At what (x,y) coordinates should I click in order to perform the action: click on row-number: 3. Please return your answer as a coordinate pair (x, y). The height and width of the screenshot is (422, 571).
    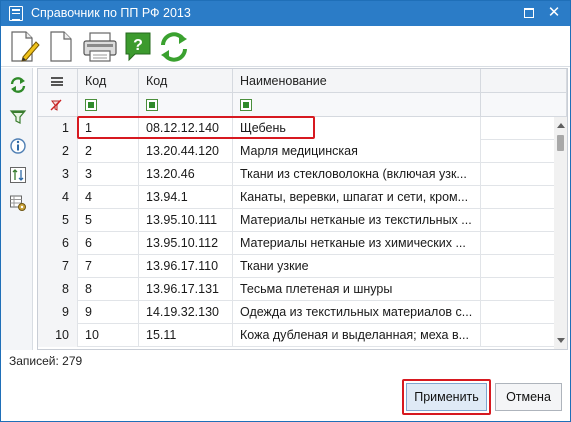
    Looking at the image, I should click on (58, 174).